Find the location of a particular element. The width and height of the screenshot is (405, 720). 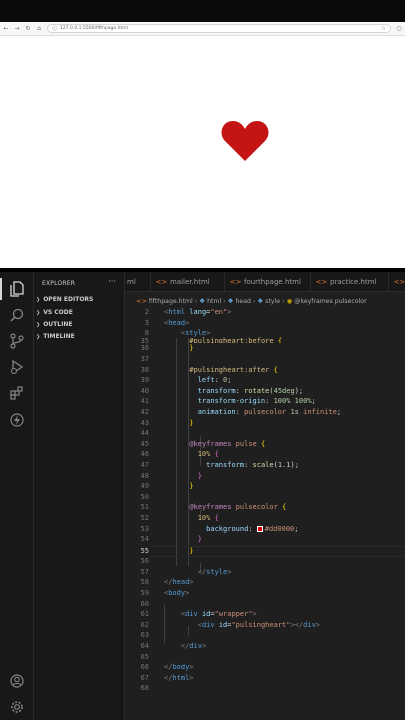

tab-mailer: <> mailer.html is located at coordinates (188, 282).